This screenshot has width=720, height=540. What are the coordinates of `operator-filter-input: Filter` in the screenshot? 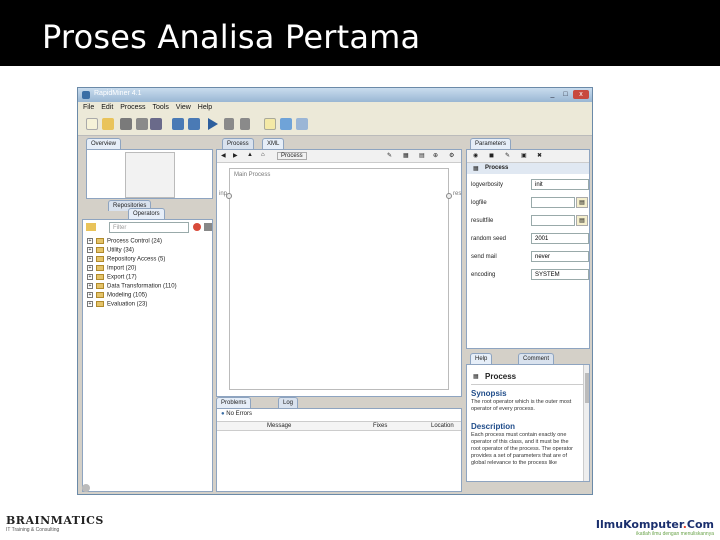 It's located at (149, 227).